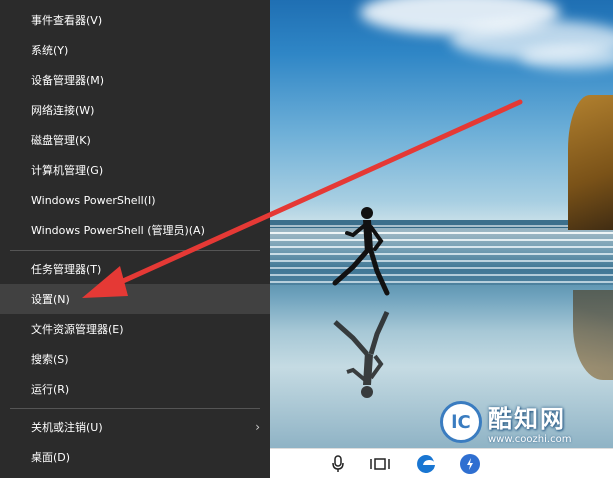  What do you see at coordinates (67, 20) in the screenshot?
I see `menu-item-label: 事件查看器(V)` at bounding box center [67, 20].